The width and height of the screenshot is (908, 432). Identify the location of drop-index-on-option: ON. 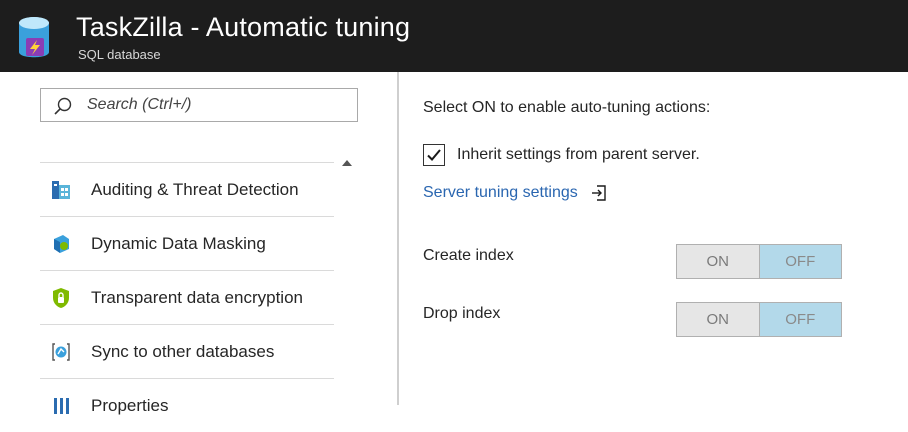
(718, 319).